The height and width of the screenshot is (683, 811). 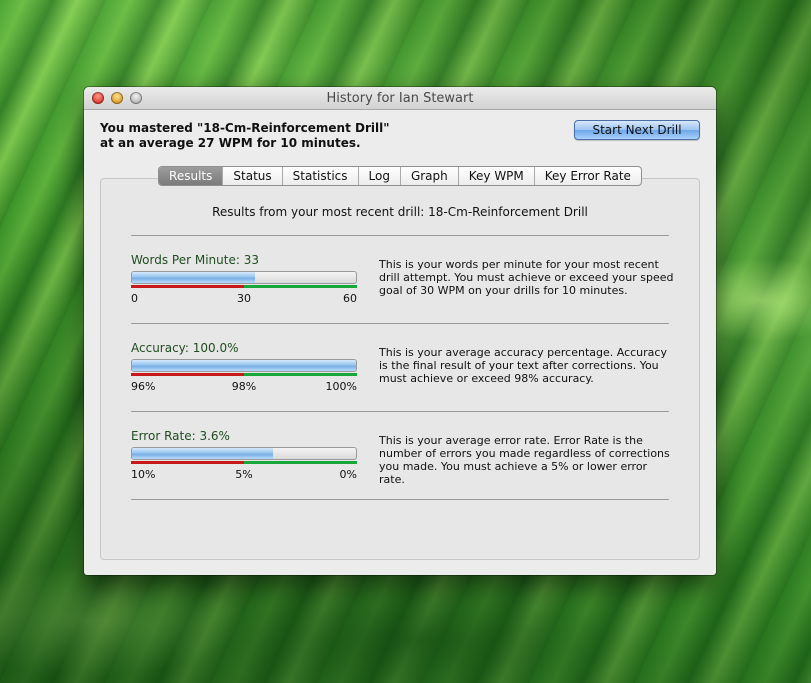 I want to click on error-rate-threshold, so click(x=244, y=462).